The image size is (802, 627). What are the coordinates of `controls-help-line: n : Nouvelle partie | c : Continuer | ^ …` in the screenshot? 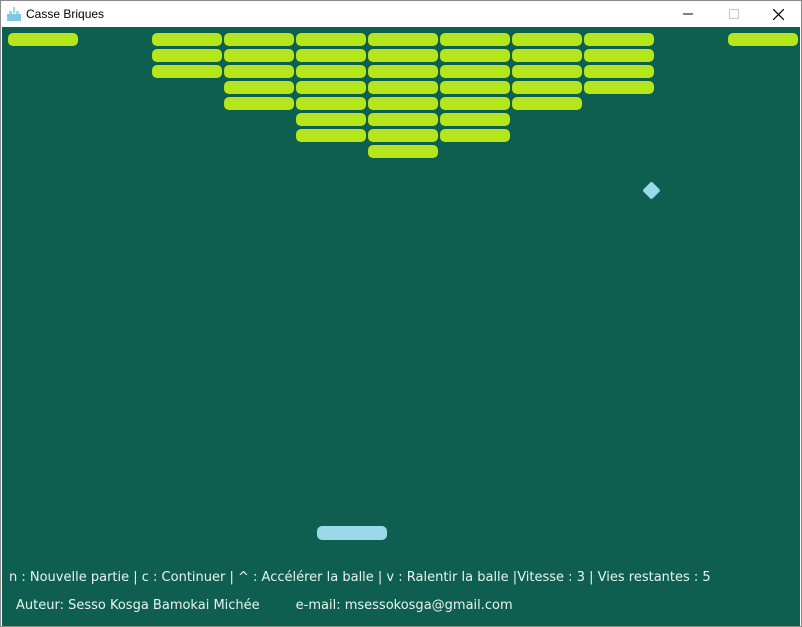 It's located at (360, 577).